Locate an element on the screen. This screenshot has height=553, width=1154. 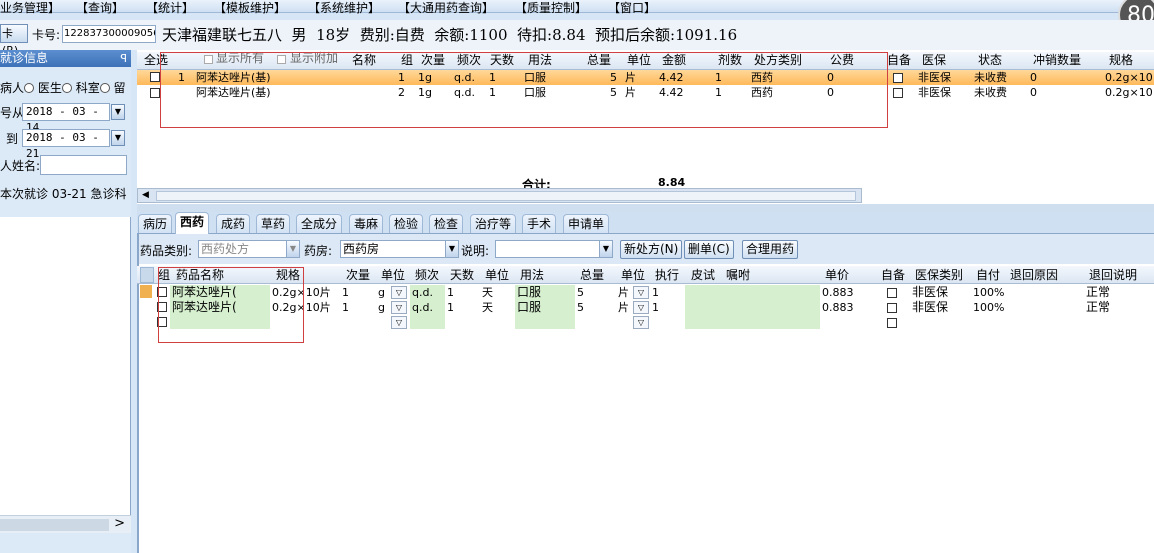
tab-herbal: 草药 is located at coordinates (273, 223).